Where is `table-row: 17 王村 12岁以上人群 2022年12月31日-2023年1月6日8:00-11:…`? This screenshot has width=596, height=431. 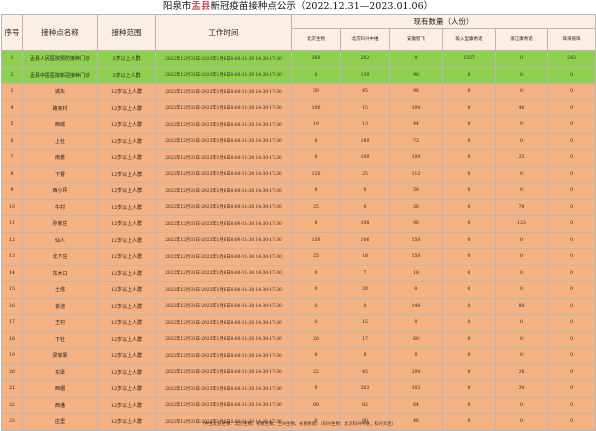
table-row: 17 王村 12岁以上人群 2022年12月31日-2023年1月6日8:00-11:… is located at coordinates (298, 323).